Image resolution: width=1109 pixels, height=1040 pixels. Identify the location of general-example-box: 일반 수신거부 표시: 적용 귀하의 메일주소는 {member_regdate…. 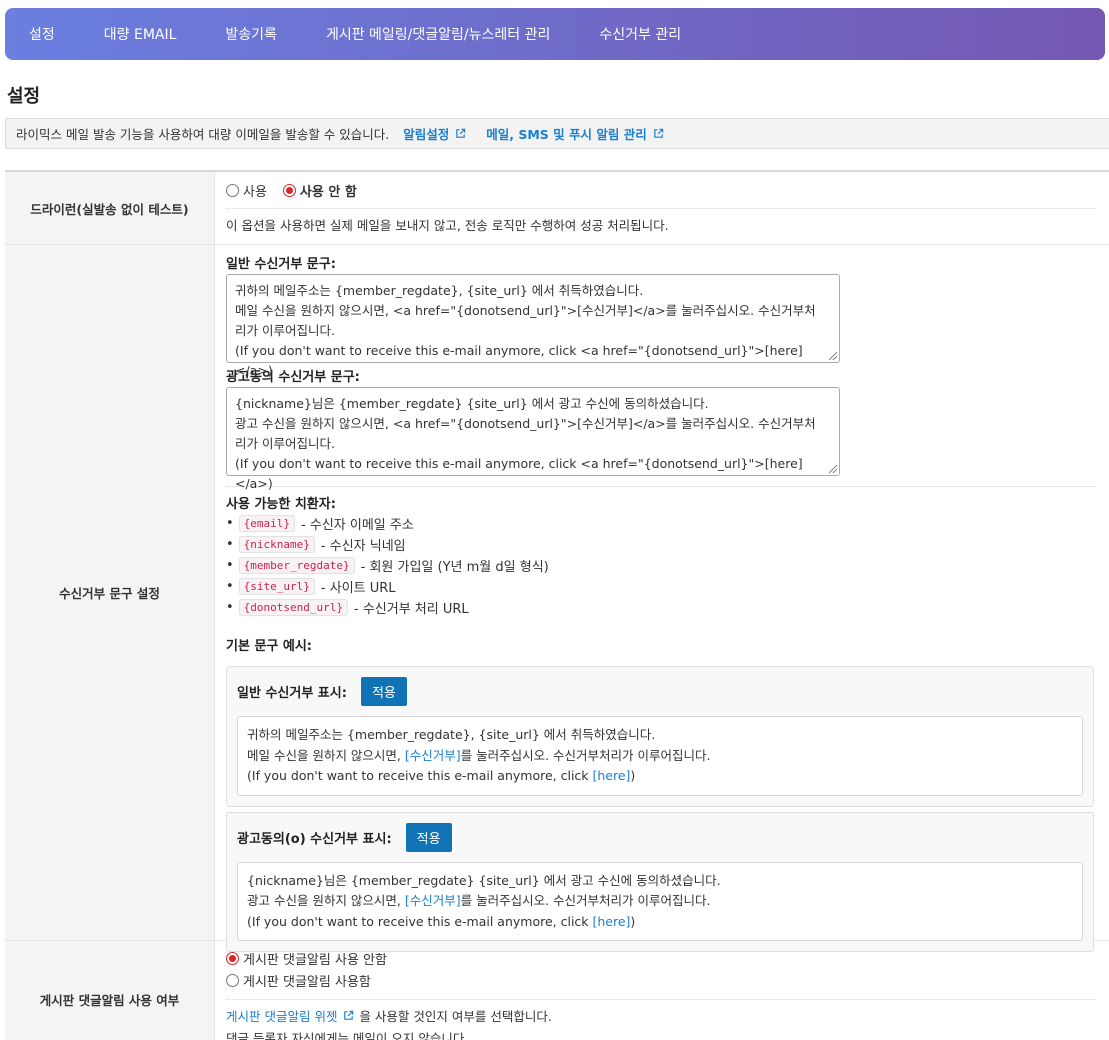
(660, 736).